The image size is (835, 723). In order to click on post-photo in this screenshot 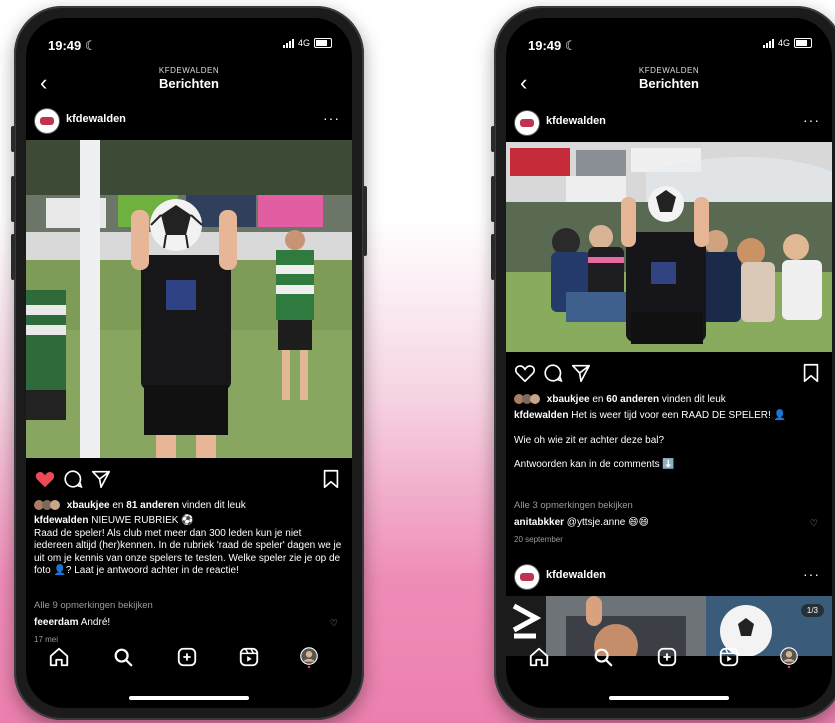, I will do `click(669, 247)`.